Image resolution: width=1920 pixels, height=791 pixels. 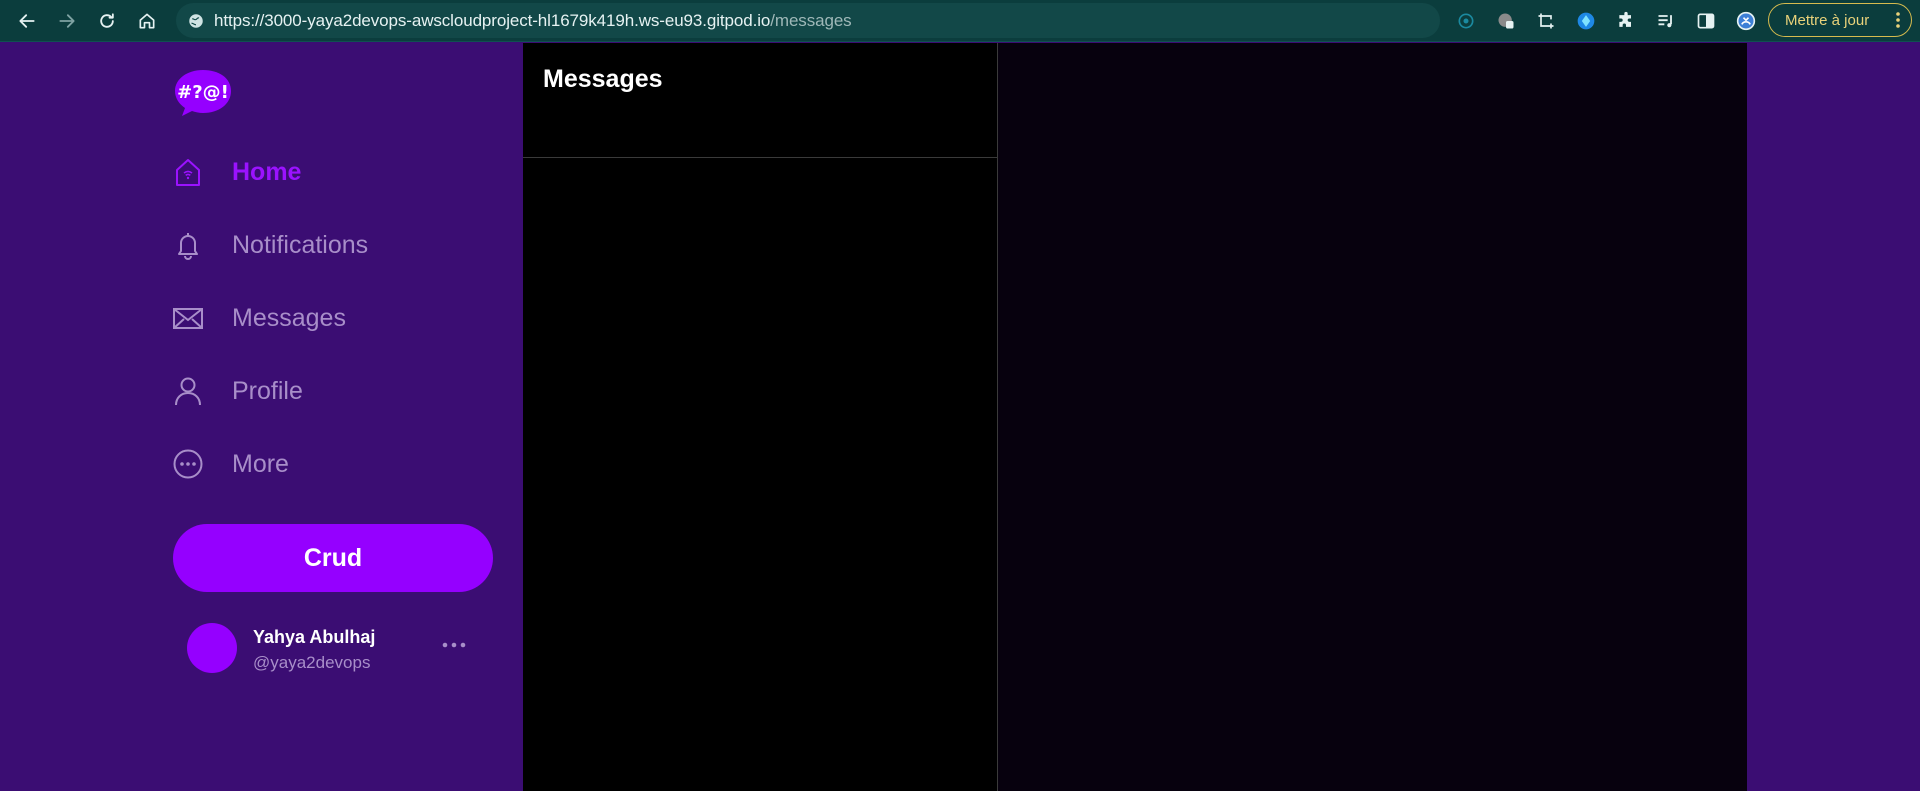 I want to click on home-button, so click(x=147, y=21).